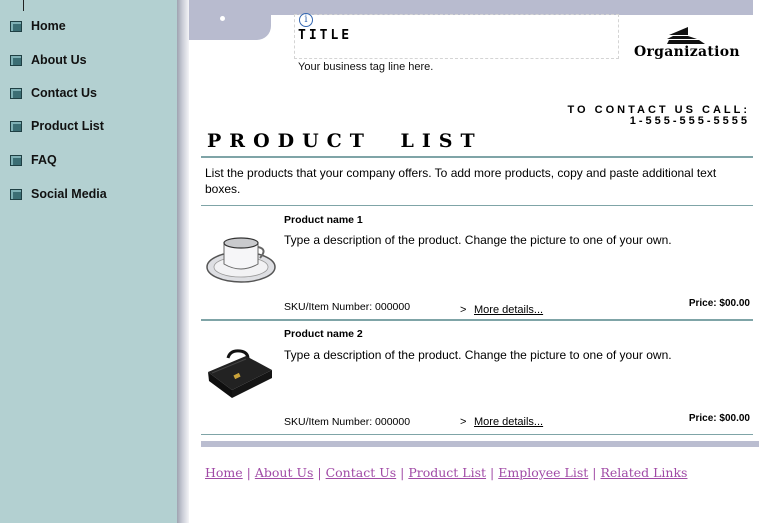 This screenshot has height=523, width=761. Describe the element at coordinates (23, 5) in the screenshot. I see `text-cursor` at that location.